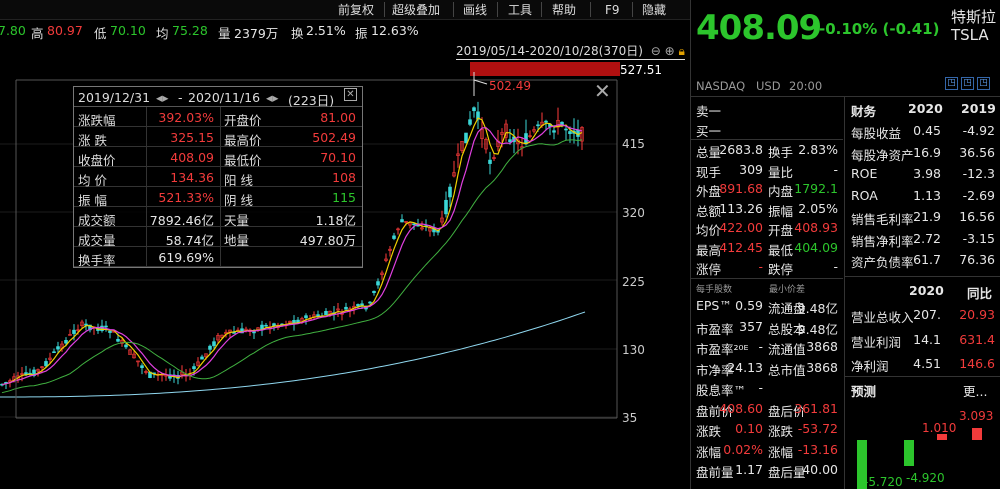 The image size is (1000, 489). What do you see at coordinates (818, 208) in the screenshot?
I see `quote-value: 2.05%` at bounding box center [818, 208].